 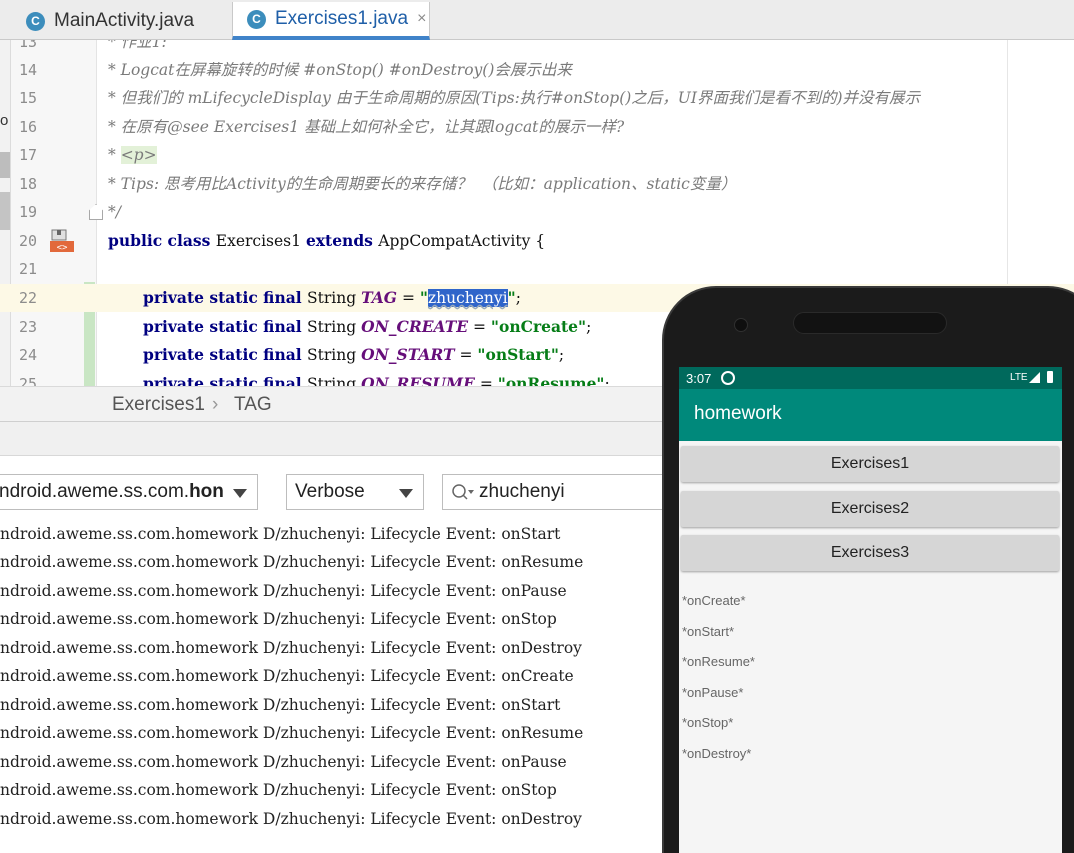 I want to click on string-literal: "onResume", so click(x=551, y=380).